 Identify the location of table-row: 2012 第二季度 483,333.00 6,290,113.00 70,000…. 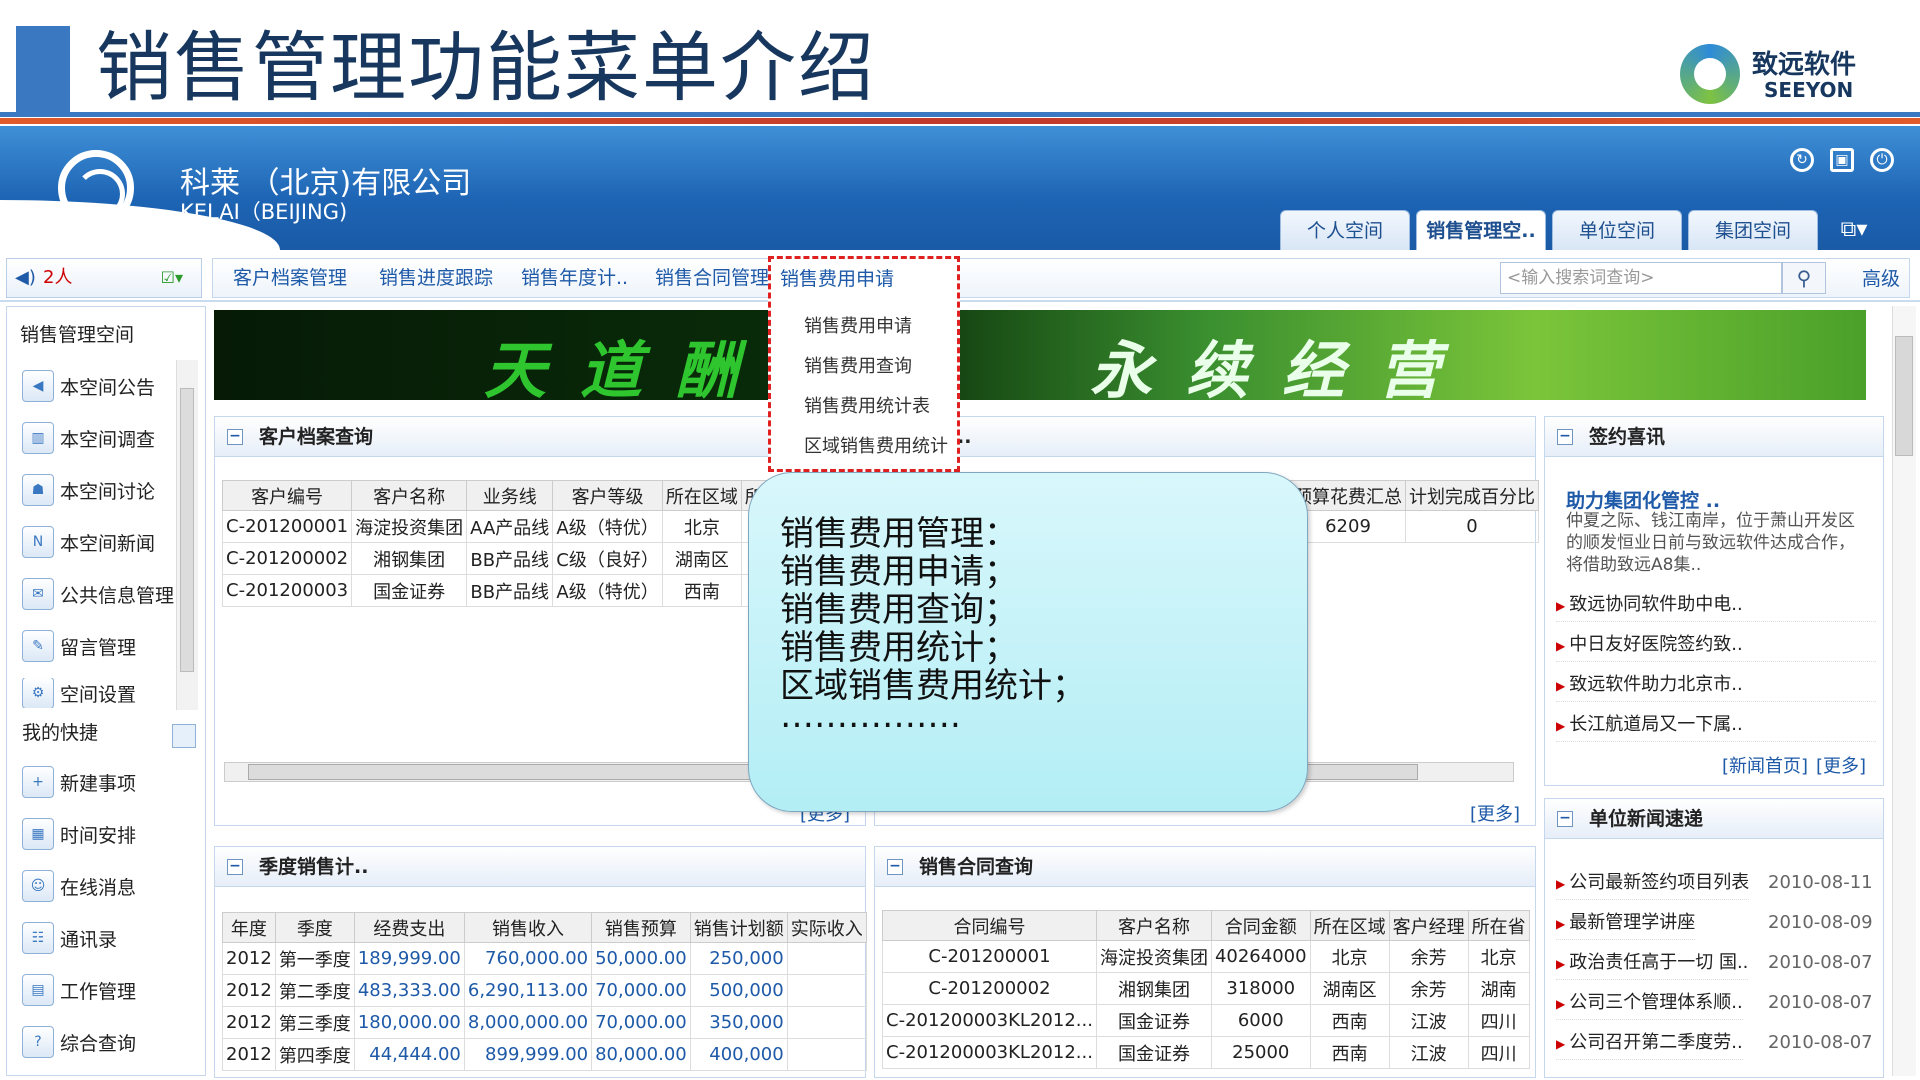
(544, 990).